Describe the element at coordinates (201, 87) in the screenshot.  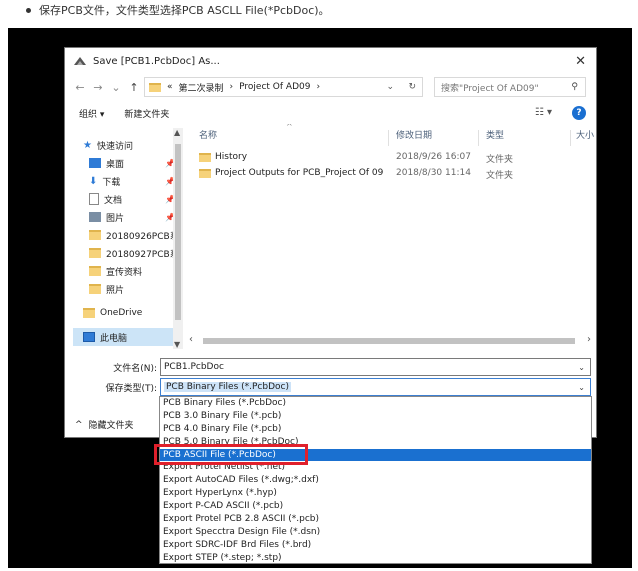
I see `breadcrumb-part: 第二次录制` at that location.